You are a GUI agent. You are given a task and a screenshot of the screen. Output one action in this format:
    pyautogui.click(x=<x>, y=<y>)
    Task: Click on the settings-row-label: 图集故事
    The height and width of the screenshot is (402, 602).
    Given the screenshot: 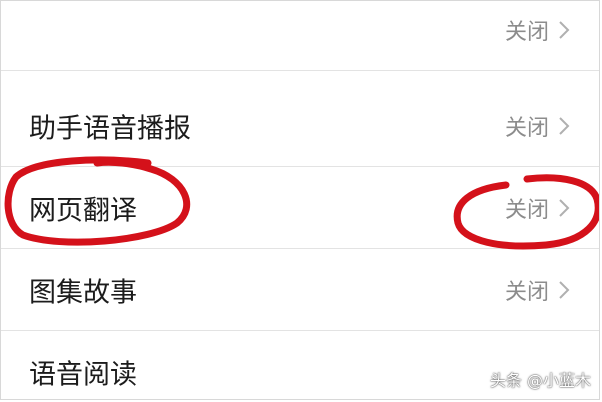 What is the action you would take?
    pyautogui.click(x=83, y=292)
    